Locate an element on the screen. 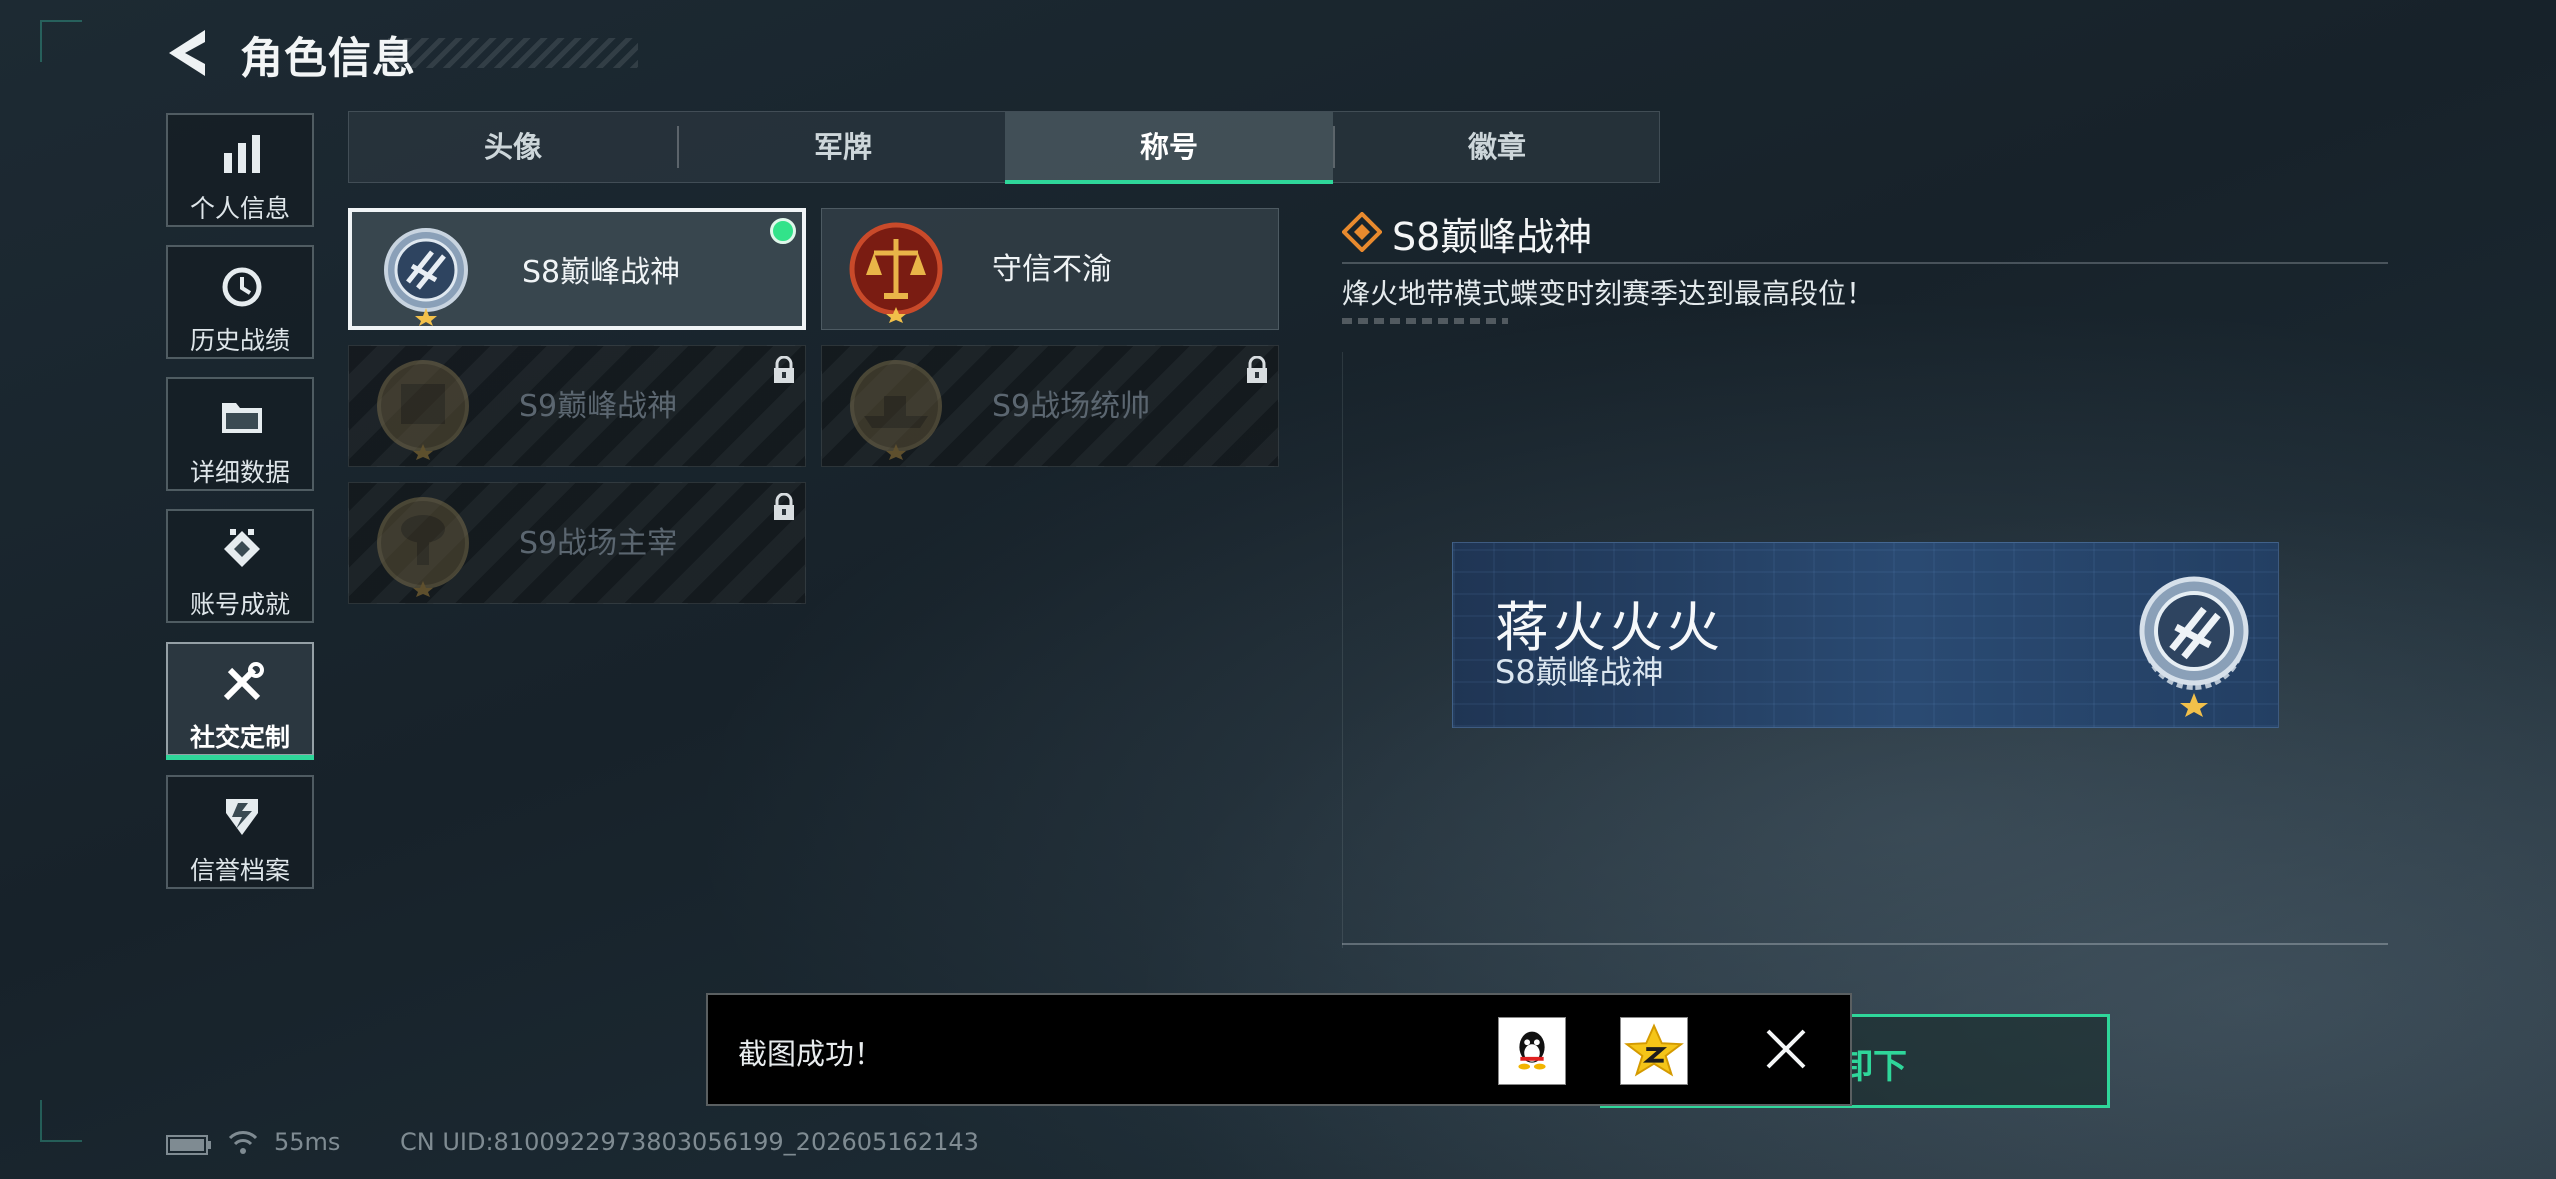  toast-message: 截图成功！ is located at coordinates (811, 1054).